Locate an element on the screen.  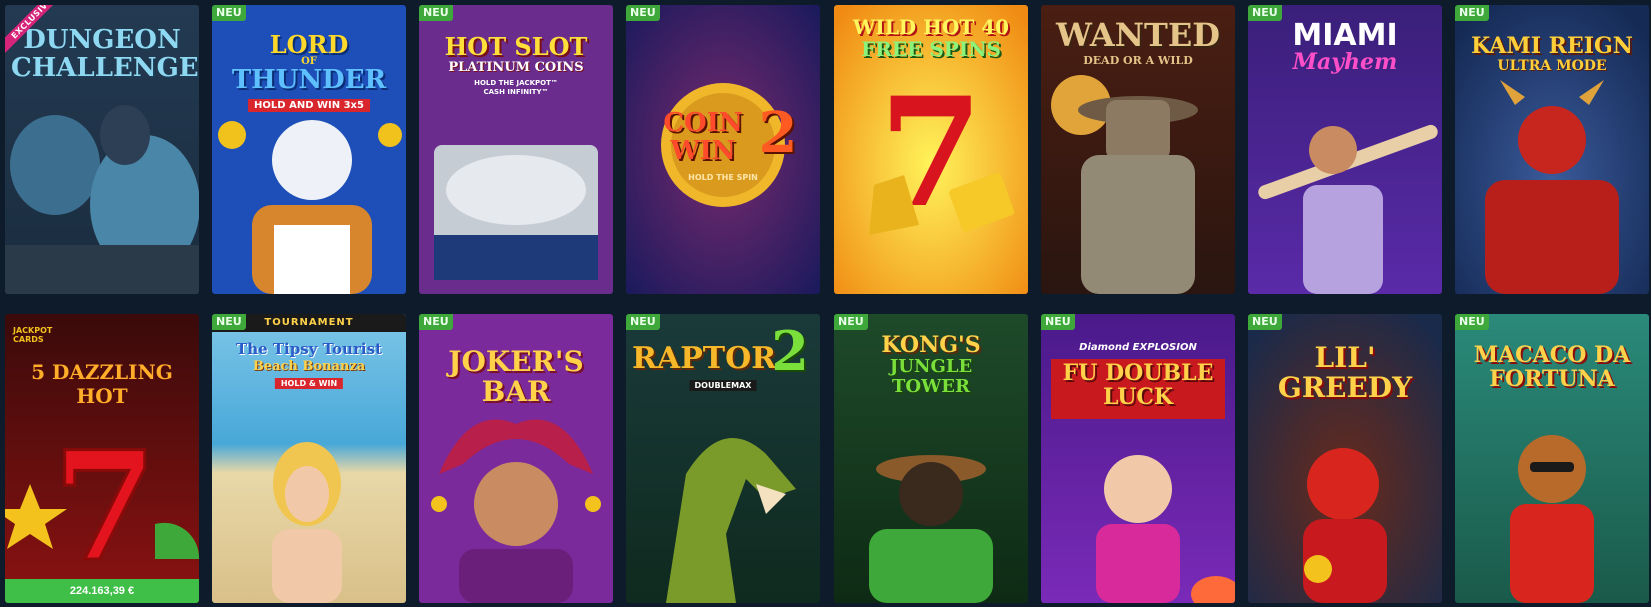
game-subtitle: HOLD & WIN is located at coordinates (309, 383).